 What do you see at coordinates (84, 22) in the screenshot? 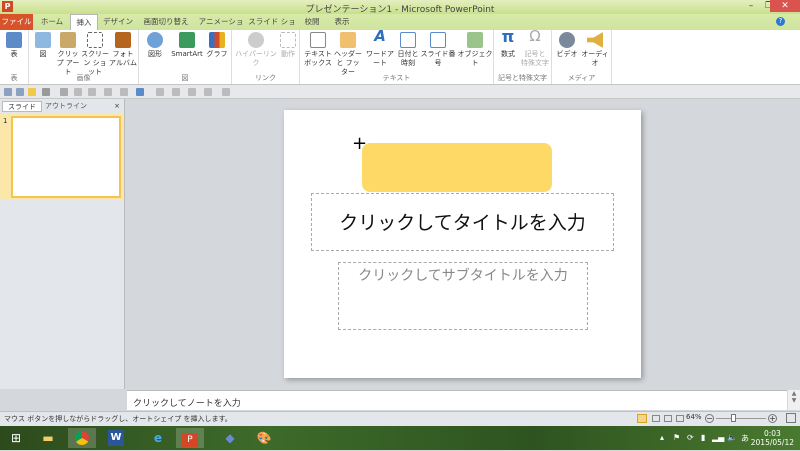
I see `tab-insert: 挿入` at bounding box center [84, 22].